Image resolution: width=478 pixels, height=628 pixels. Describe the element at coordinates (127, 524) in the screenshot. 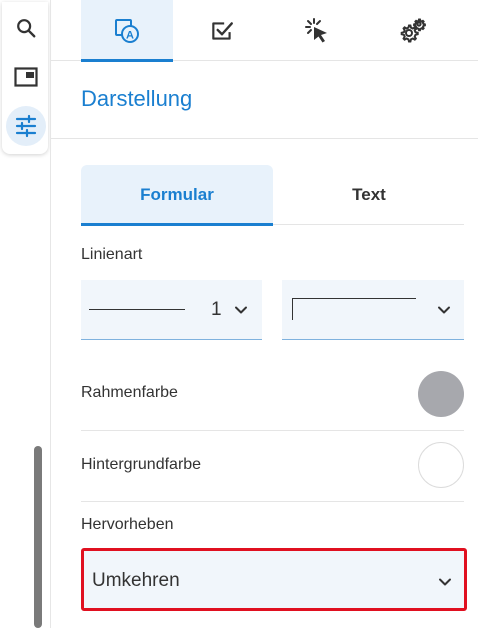

I see `highlight-label: Hervorheben` at that location.